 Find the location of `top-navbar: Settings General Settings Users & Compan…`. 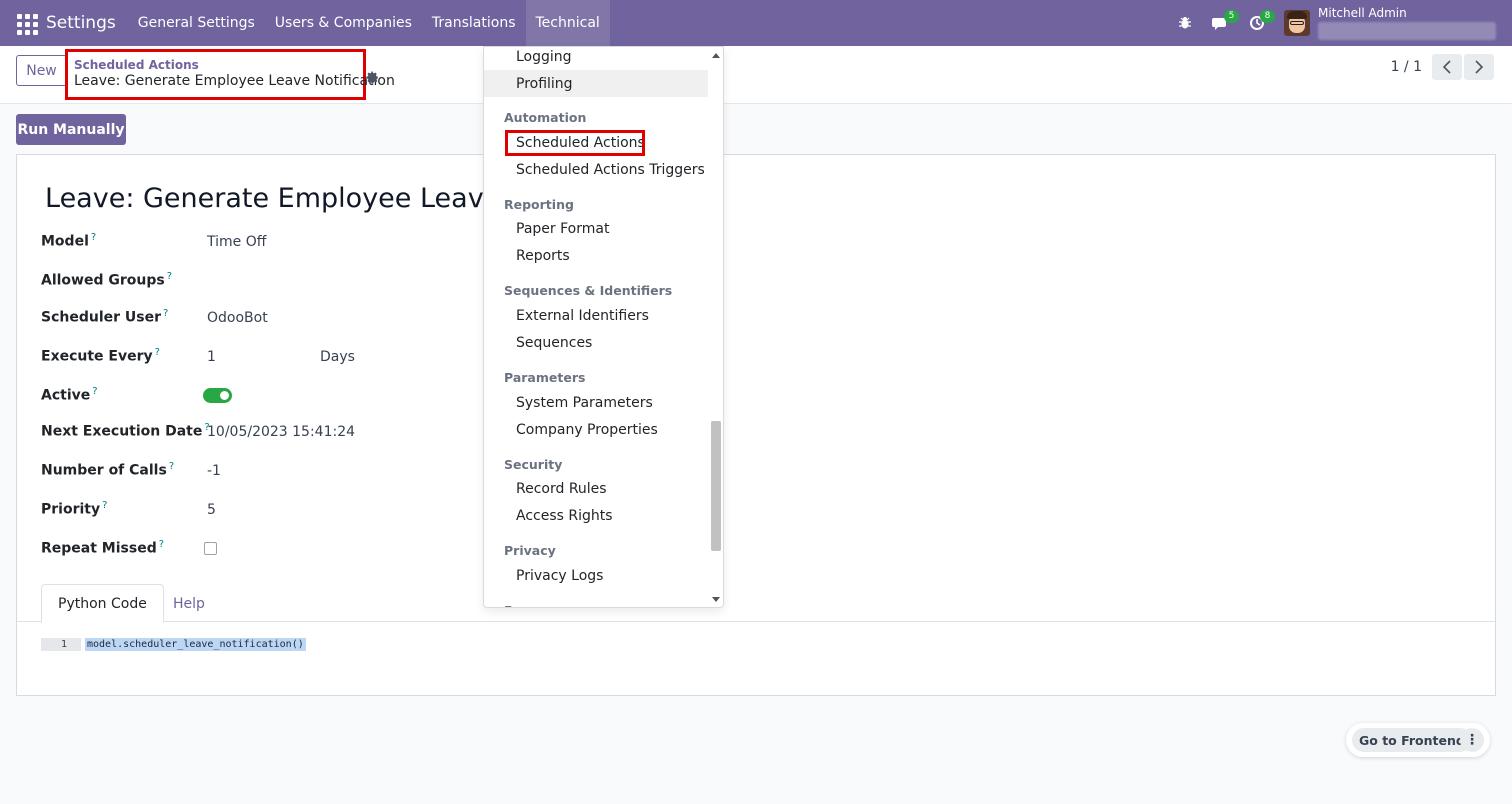

top-navbar: Settings General Settings Users & Compan… is located at coordinates (756, 23).